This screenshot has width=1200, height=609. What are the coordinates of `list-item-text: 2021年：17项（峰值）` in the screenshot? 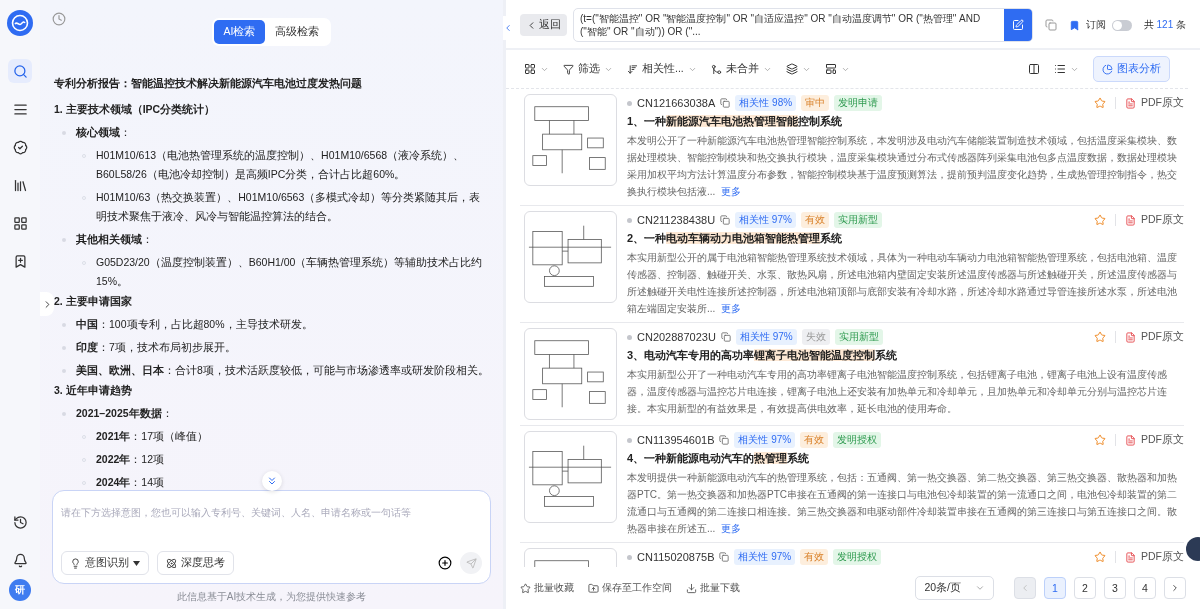 It's located at (152, 436).